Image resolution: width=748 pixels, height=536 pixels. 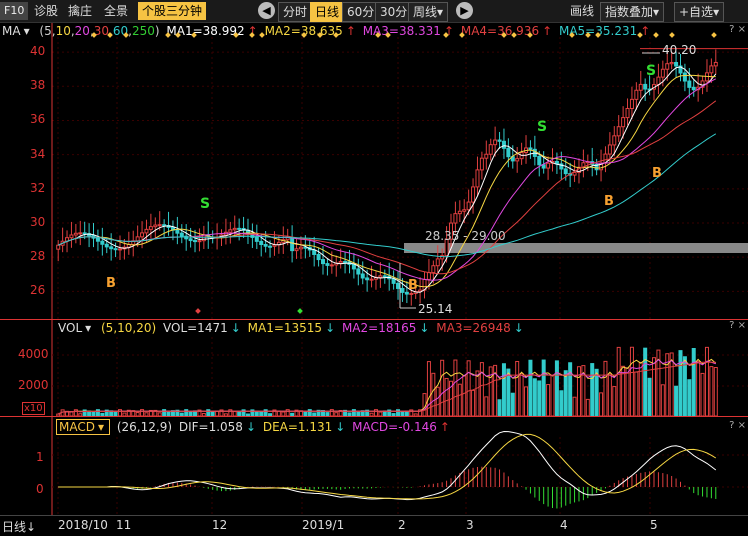 I want to click on x-axis: 日线↓ 2018/10 11 12 2019/1 2 3 4 5, so click(x=374, y=525).